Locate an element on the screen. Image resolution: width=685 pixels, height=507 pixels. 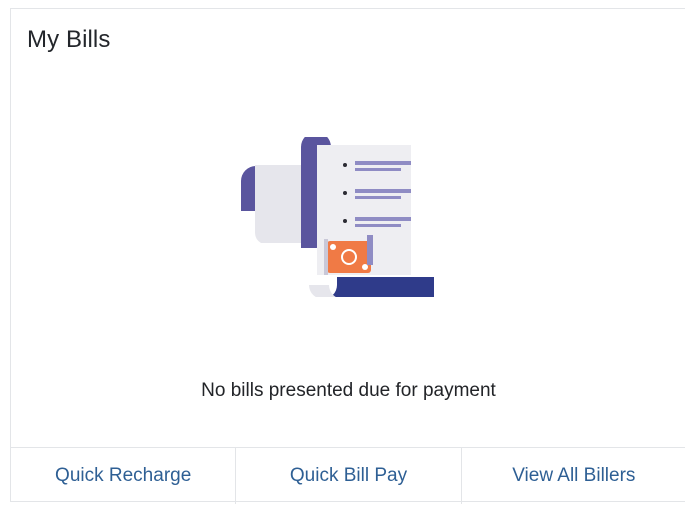
empty-state-message: No bills presented due for payment is located at coordinates (348, 390).